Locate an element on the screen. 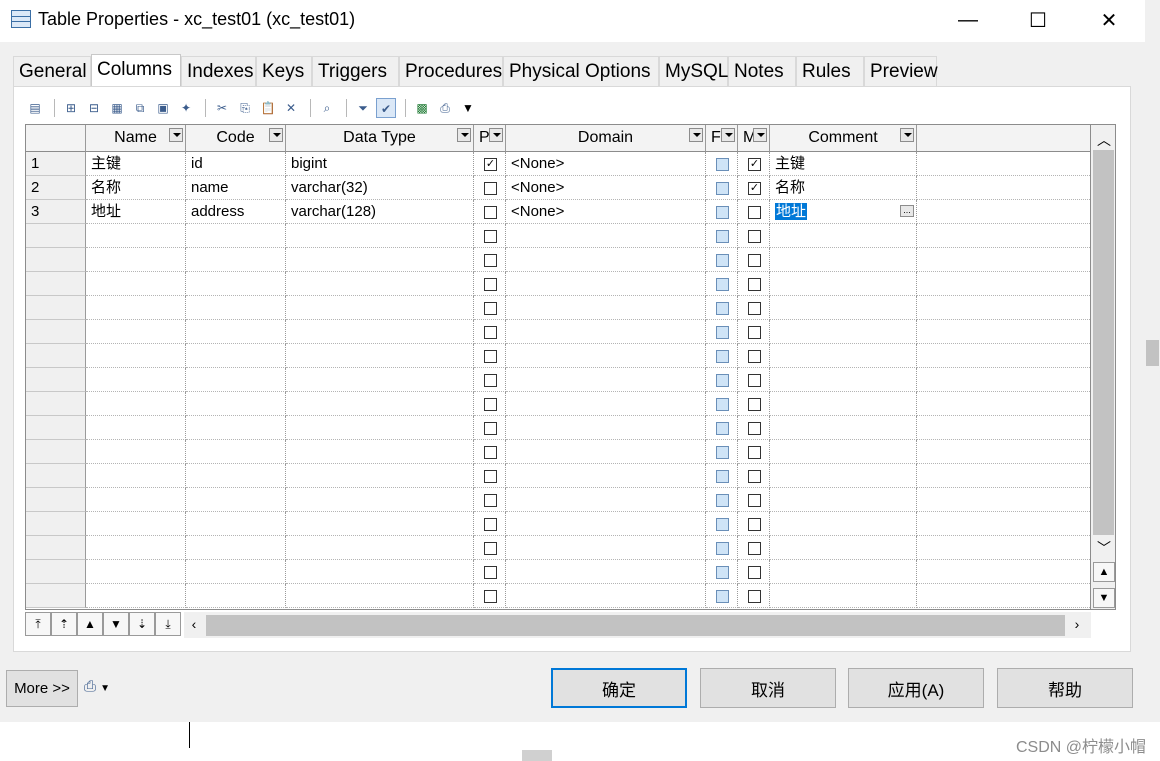 This screenshot has width=1160, height=761. cell-name: 地址 is located at coordinates (136, 212).